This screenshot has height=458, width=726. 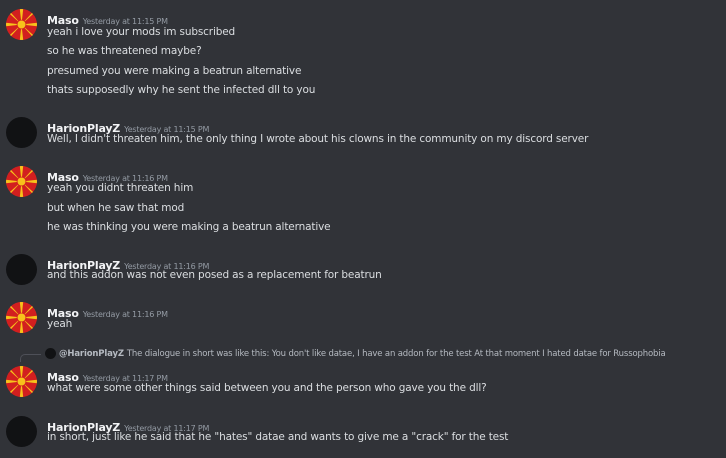 What do you see at coordinates (116, 208) in the screenshot?
I see `message-text: but when he saw that mod` at bounding box center [116, 208].